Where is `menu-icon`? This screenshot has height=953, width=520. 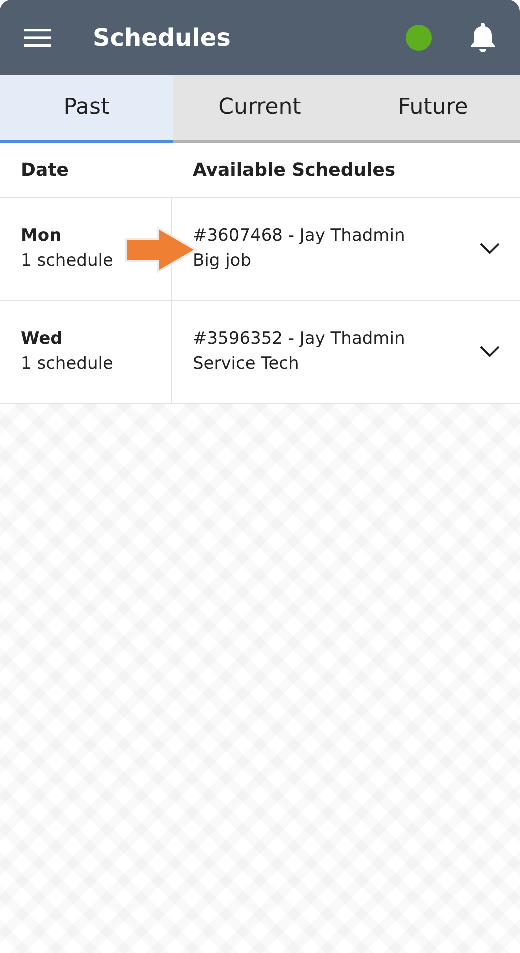 menu-icon is located at coordinates (37, 37).